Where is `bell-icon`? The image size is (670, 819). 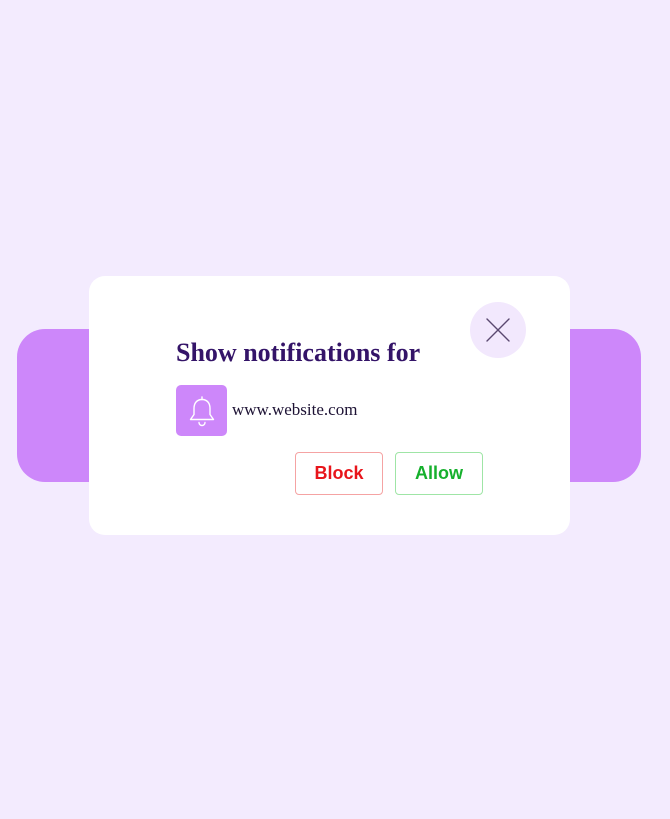 bell-icon is located at coordinates (201, 410).